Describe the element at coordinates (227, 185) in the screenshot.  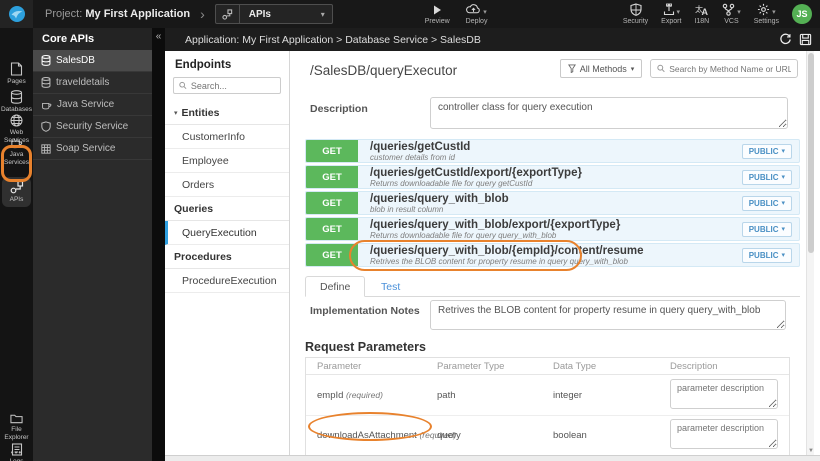
I see `endpoint-item-orders: Orders` at that location.